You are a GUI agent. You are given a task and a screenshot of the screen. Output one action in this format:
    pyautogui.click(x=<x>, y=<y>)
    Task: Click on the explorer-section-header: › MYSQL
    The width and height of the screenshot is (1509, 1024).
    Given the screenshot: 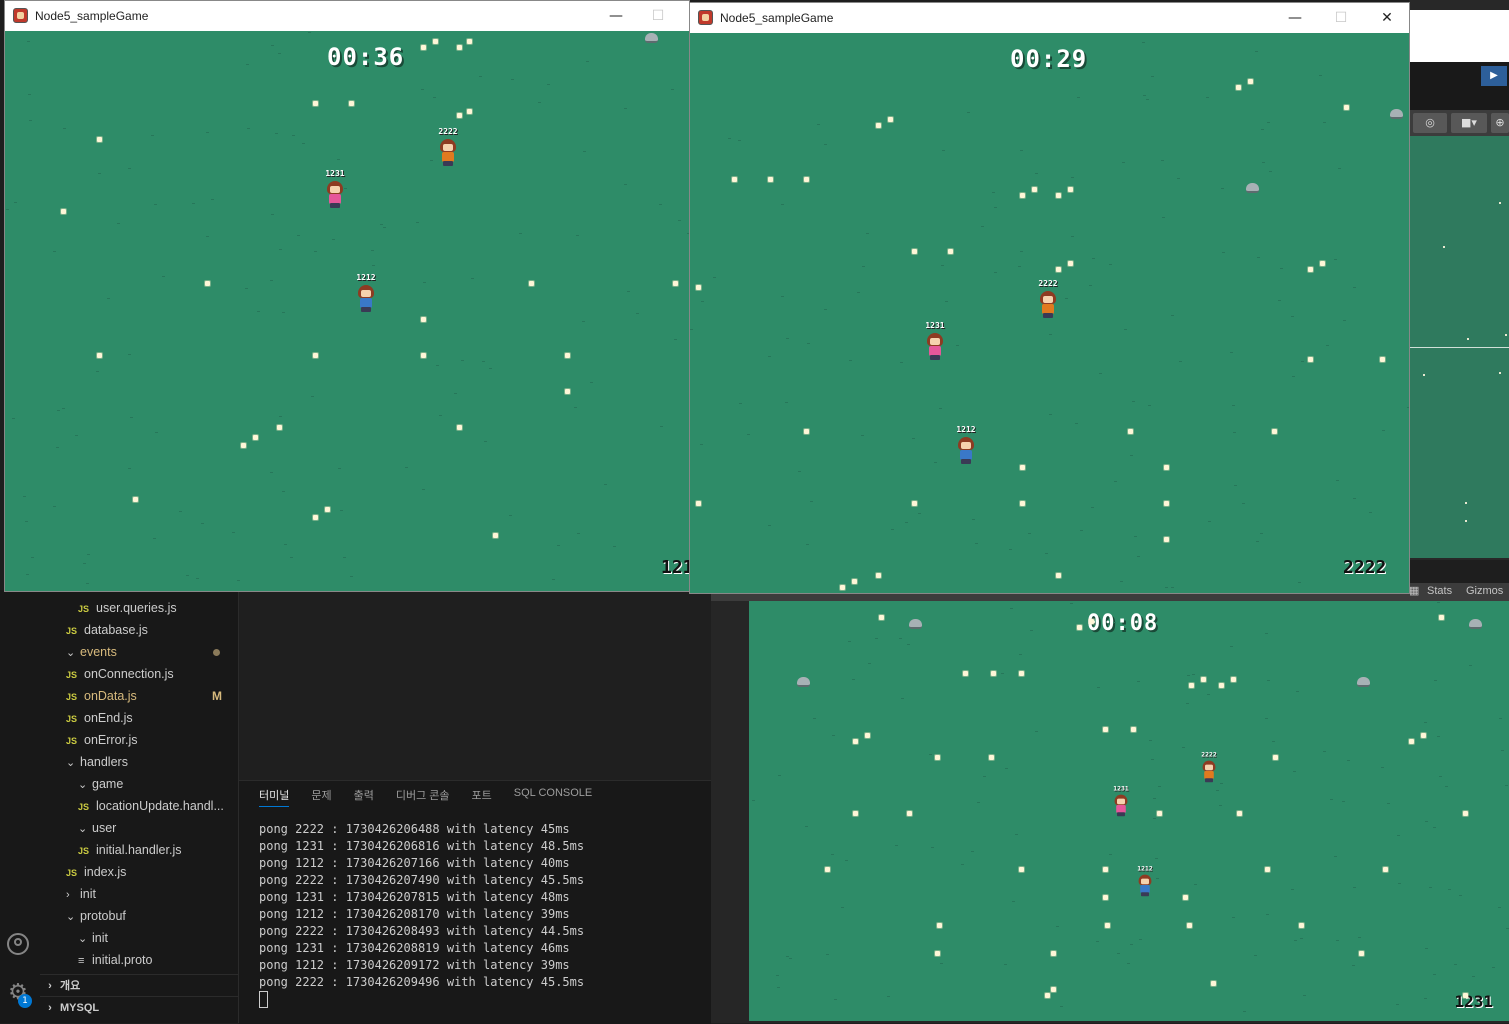 What is the action you would take?
    pyautogui.click(x=139, y=1007)
    